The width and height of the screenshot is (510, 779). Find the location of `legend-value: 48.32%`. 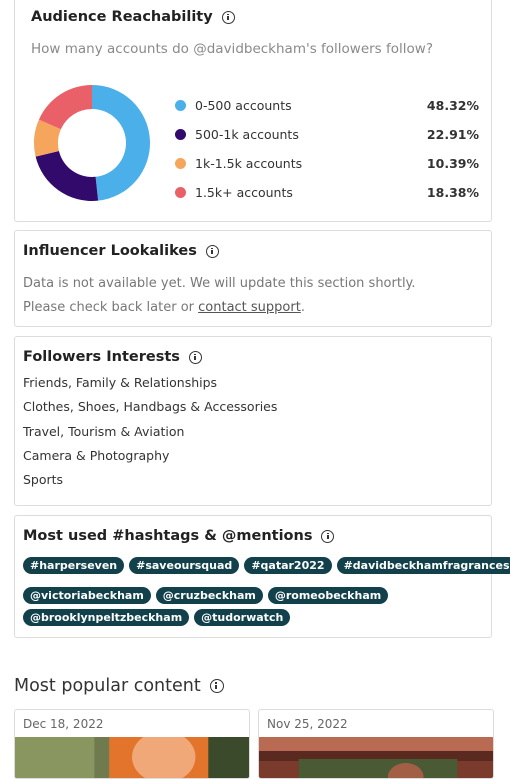

legend-value: 48.32% is located at coordinates (452, 105).